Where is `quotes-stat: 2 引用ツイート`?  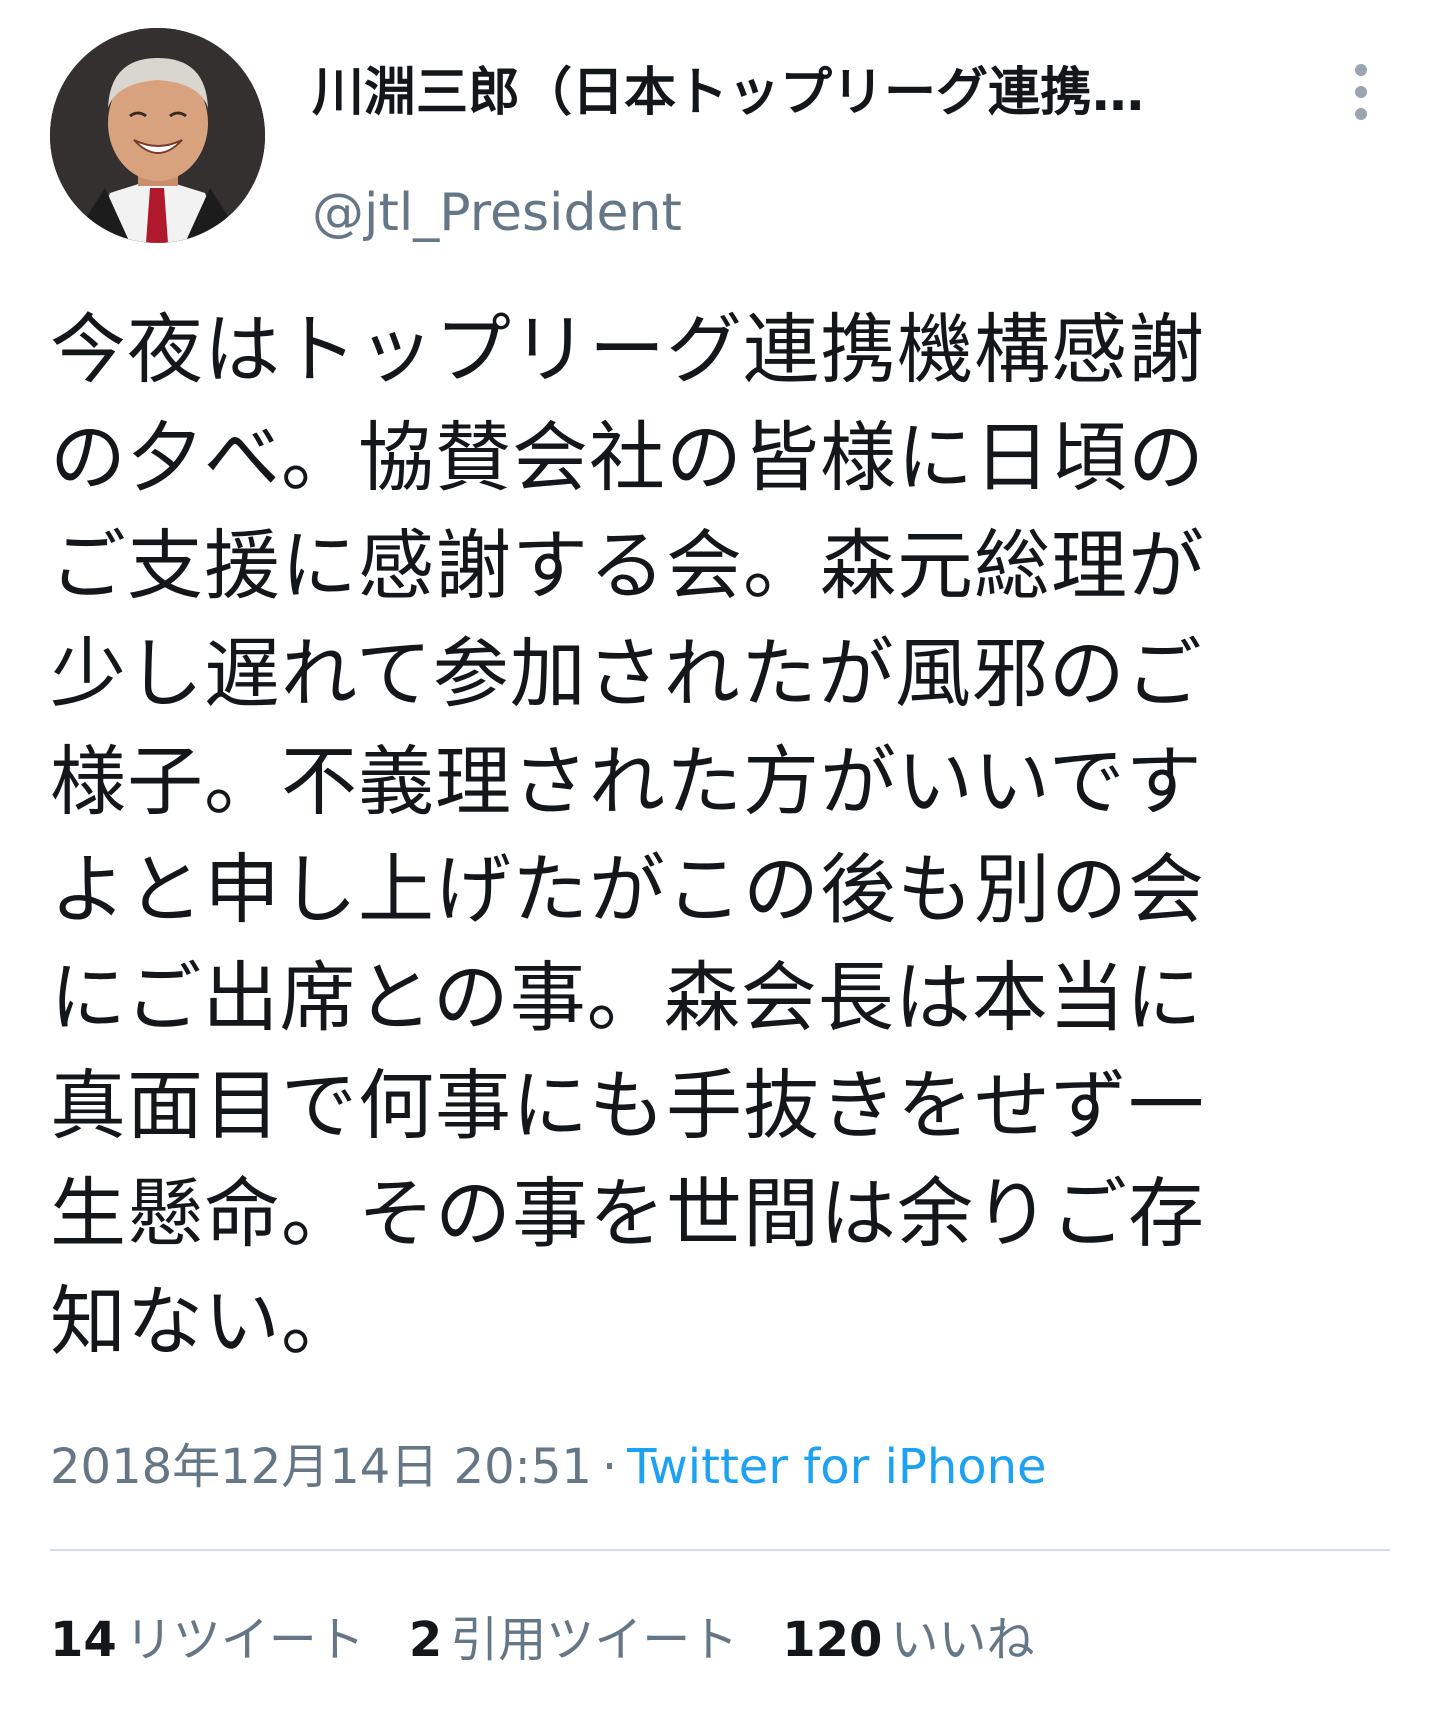 quotes-stat: 2 引用ツイート is located at coordinates (573, 1640).